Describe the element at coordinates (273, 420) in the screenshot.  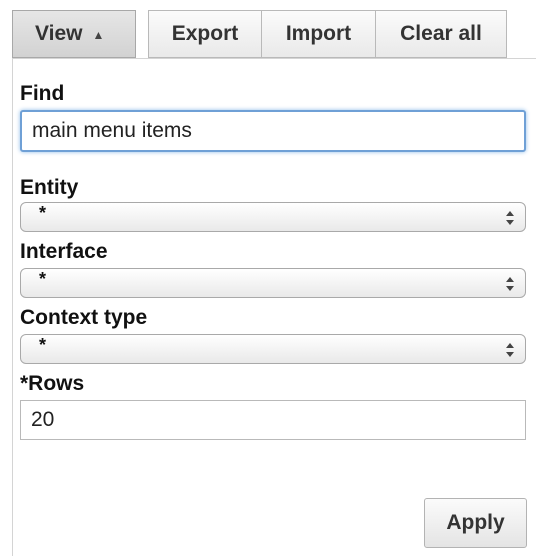
I see `rows-input: 20` at that location.